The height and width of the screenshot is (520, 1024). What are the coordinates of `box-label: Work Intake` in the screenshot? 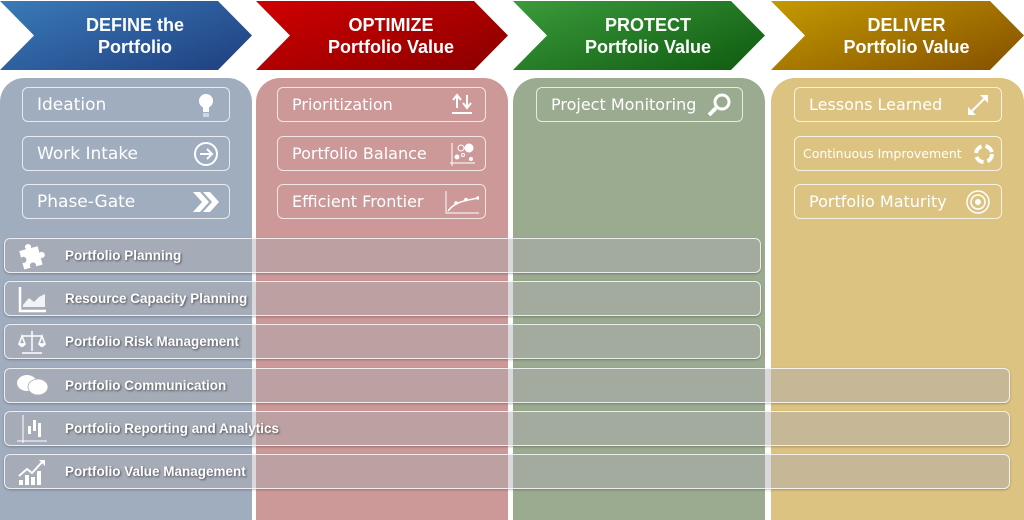 It's located at (88, 153).